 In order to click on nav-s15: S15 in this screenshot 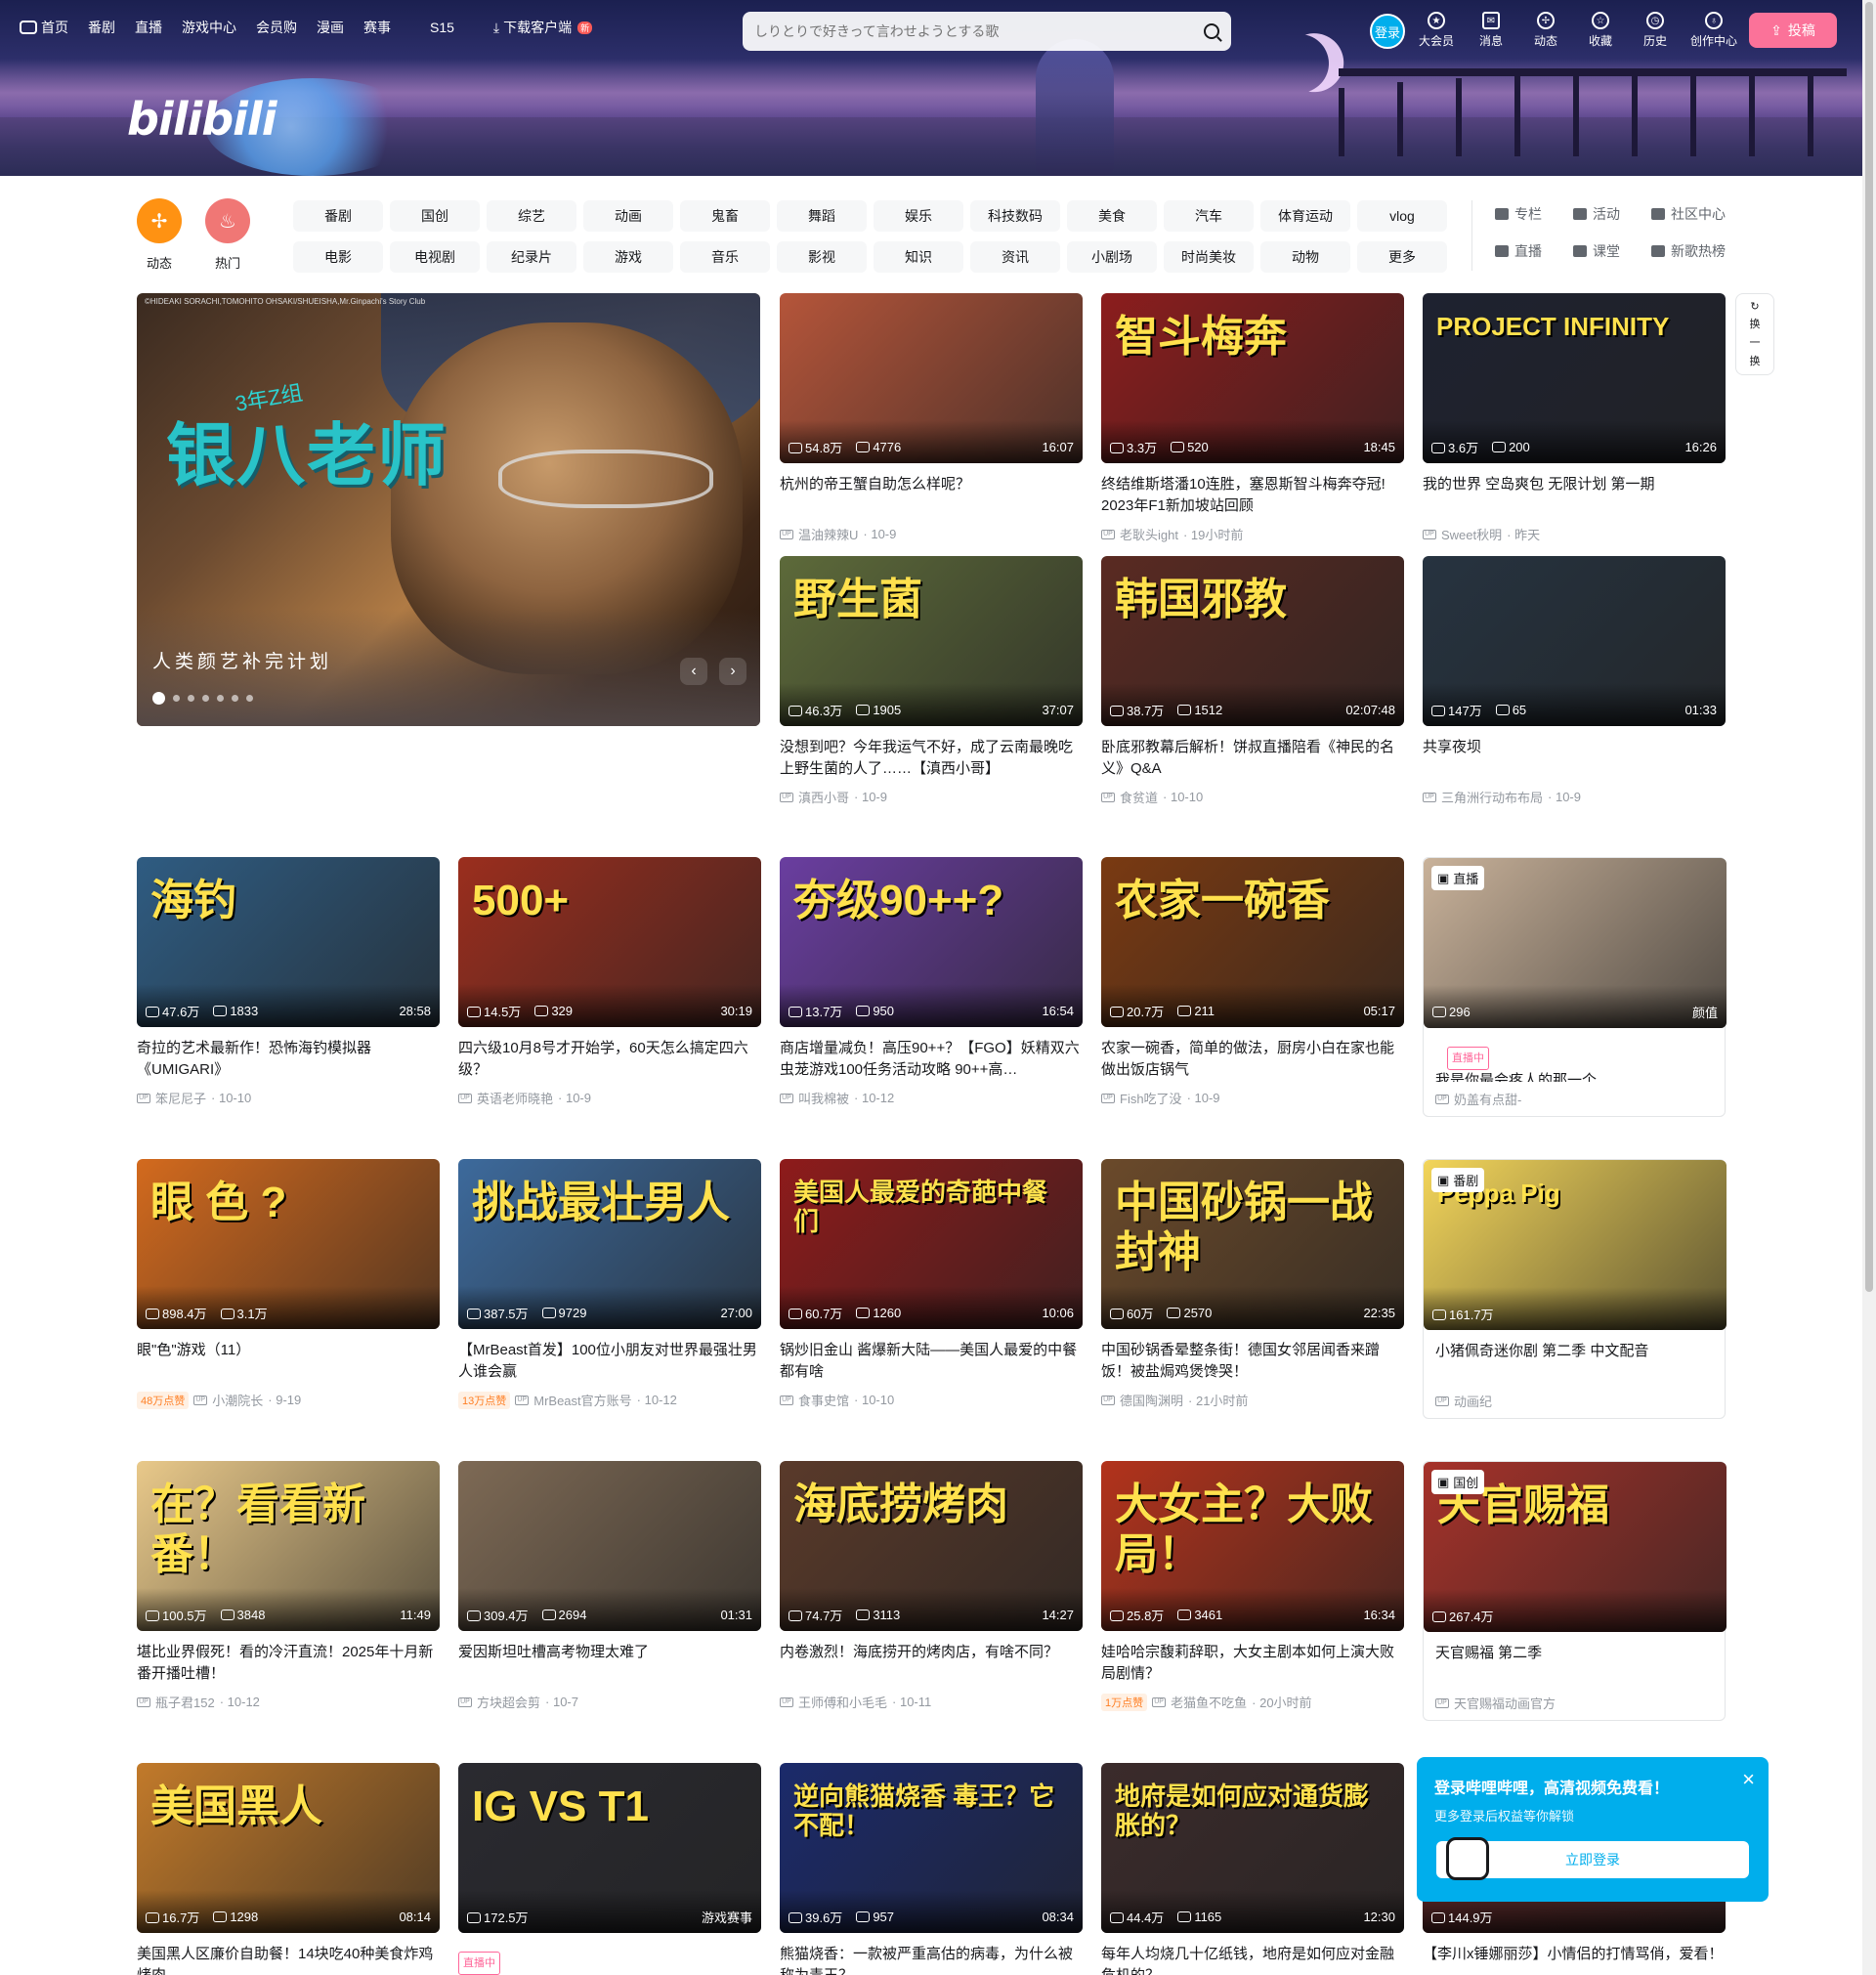, I will do `click(442, 28)`.